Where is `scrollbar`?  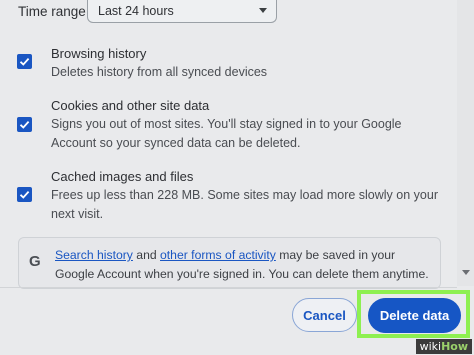
scrollbar is located at coordinates (465, 143).